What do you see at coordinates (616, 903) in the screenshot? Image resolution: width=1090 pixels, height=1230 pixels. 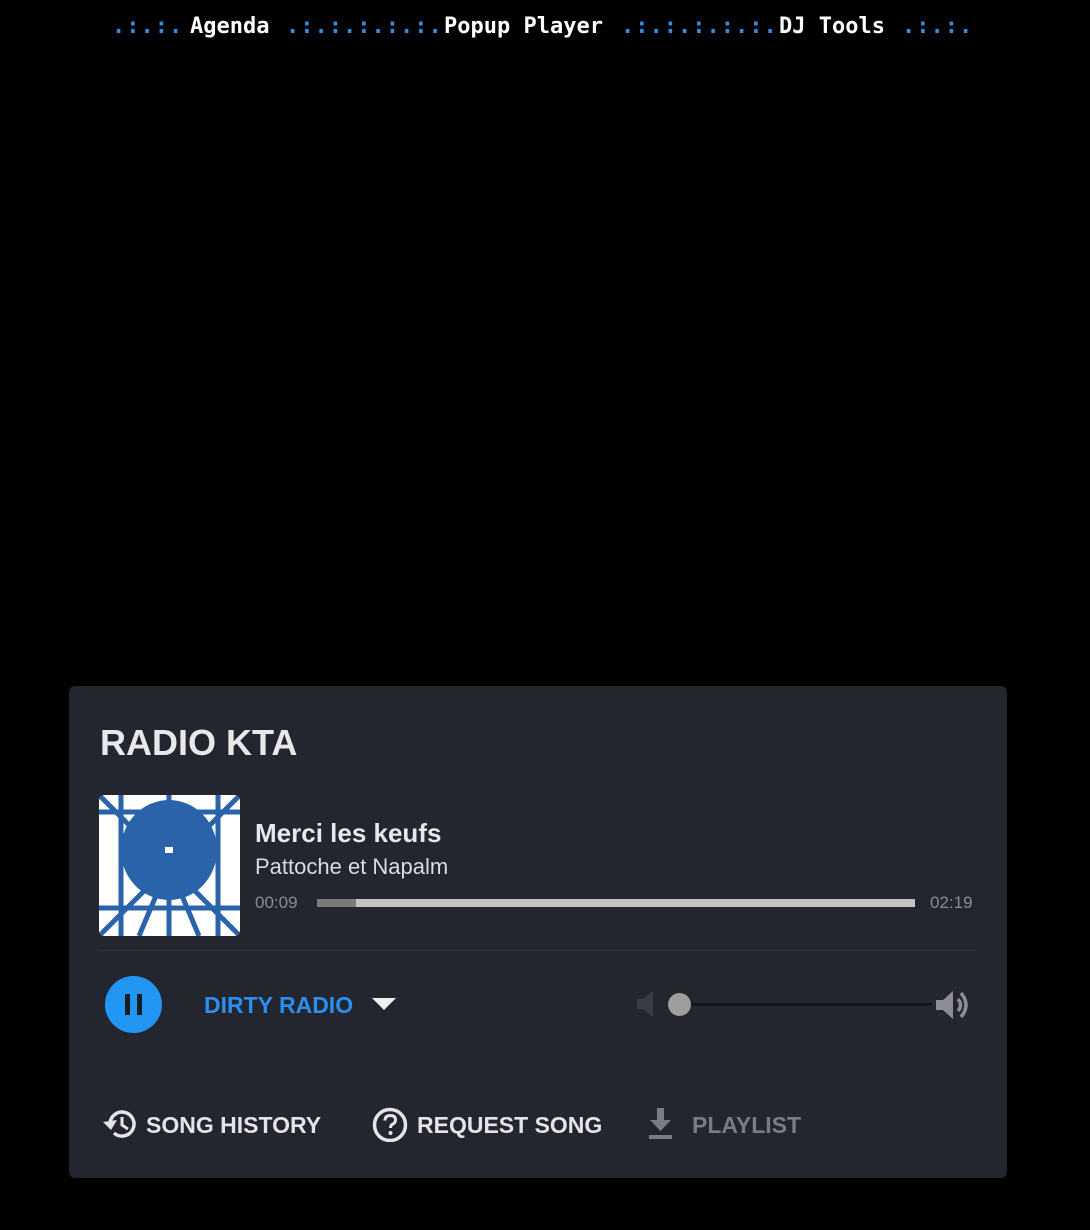 I see `progress-bar` at bounding box center [616, 903].